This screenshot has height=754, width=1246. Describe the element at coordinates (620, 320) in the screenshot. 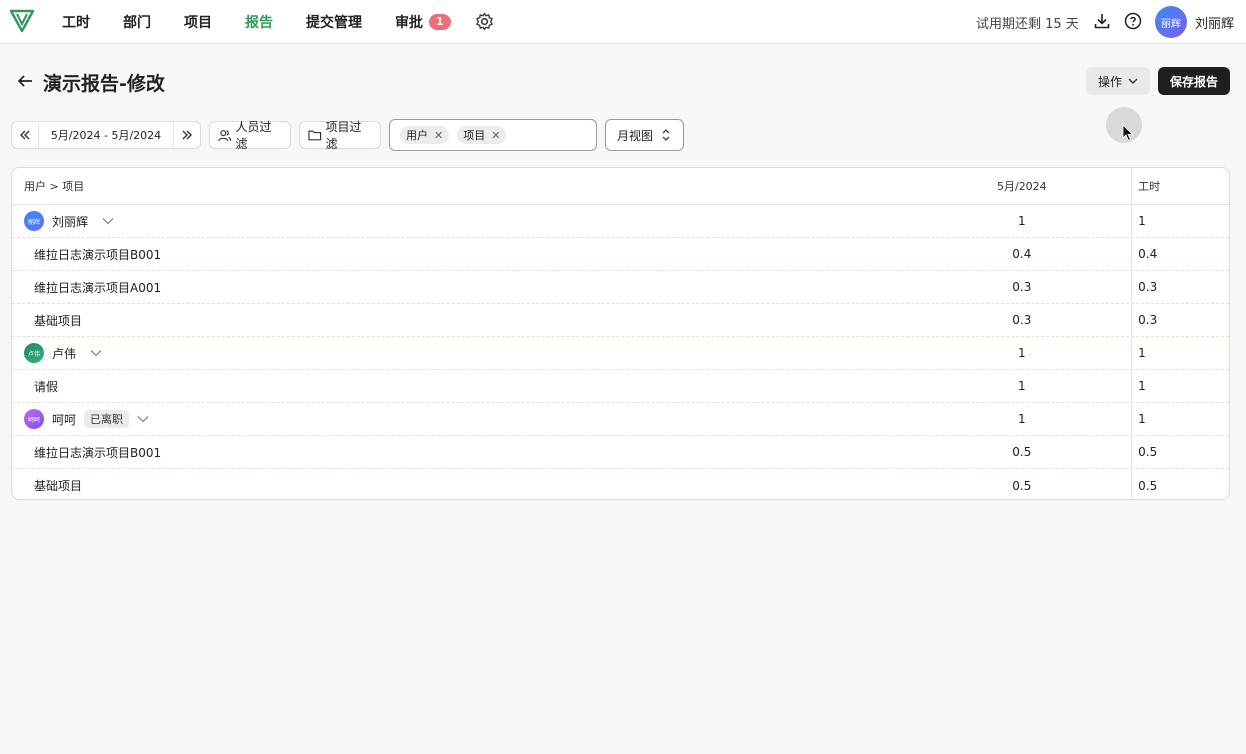

I see `table-row: 基础项目 0.3 0.3` at that location.